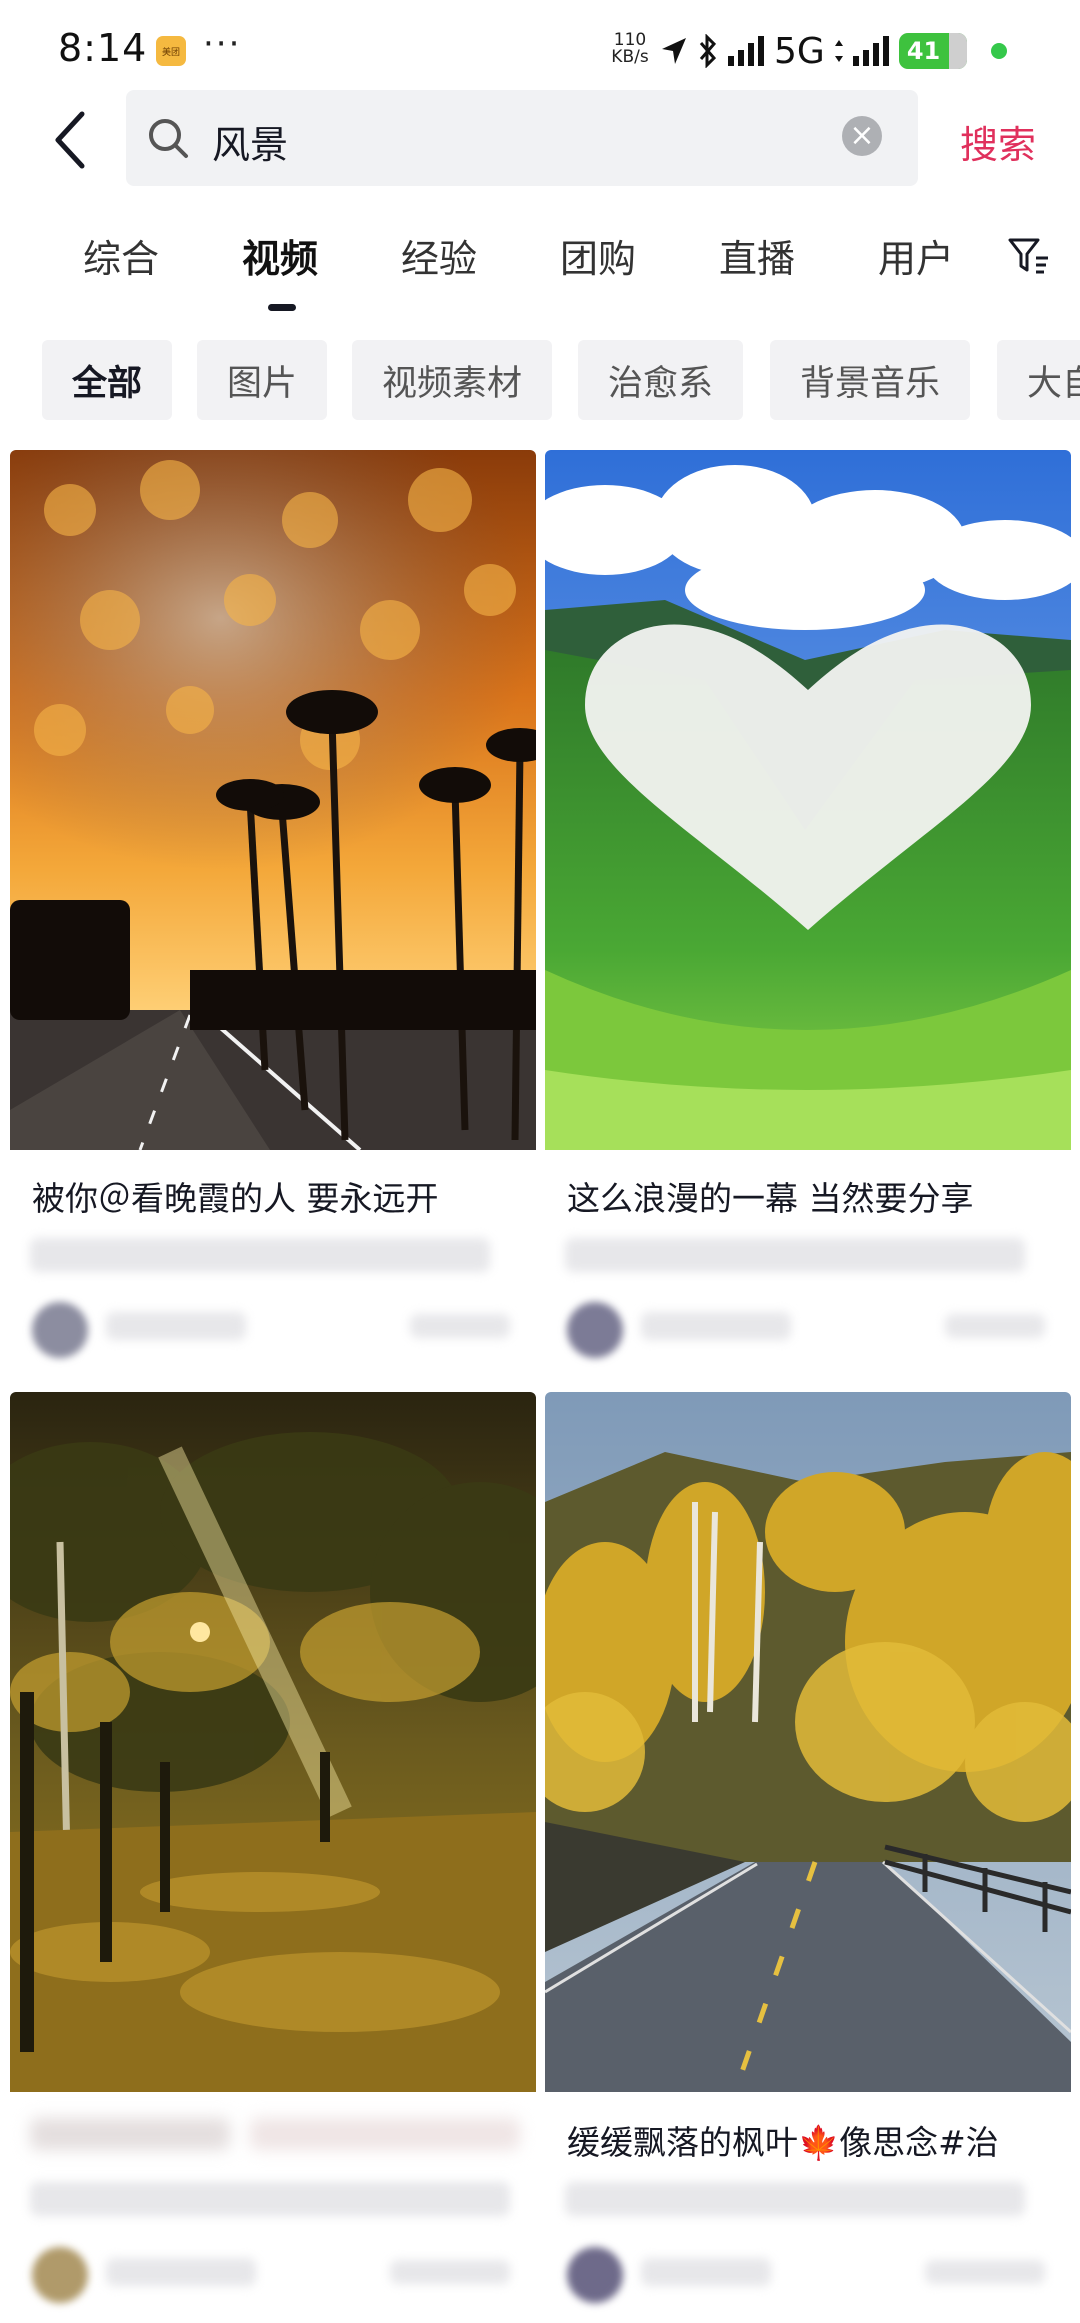 Image resolution: width=1080 pixels, height=2323 pixels. What do you see at coordinates (838, 51) in the screenshot?
I see `data-arrows-icon` at bounding box center [838, 51].